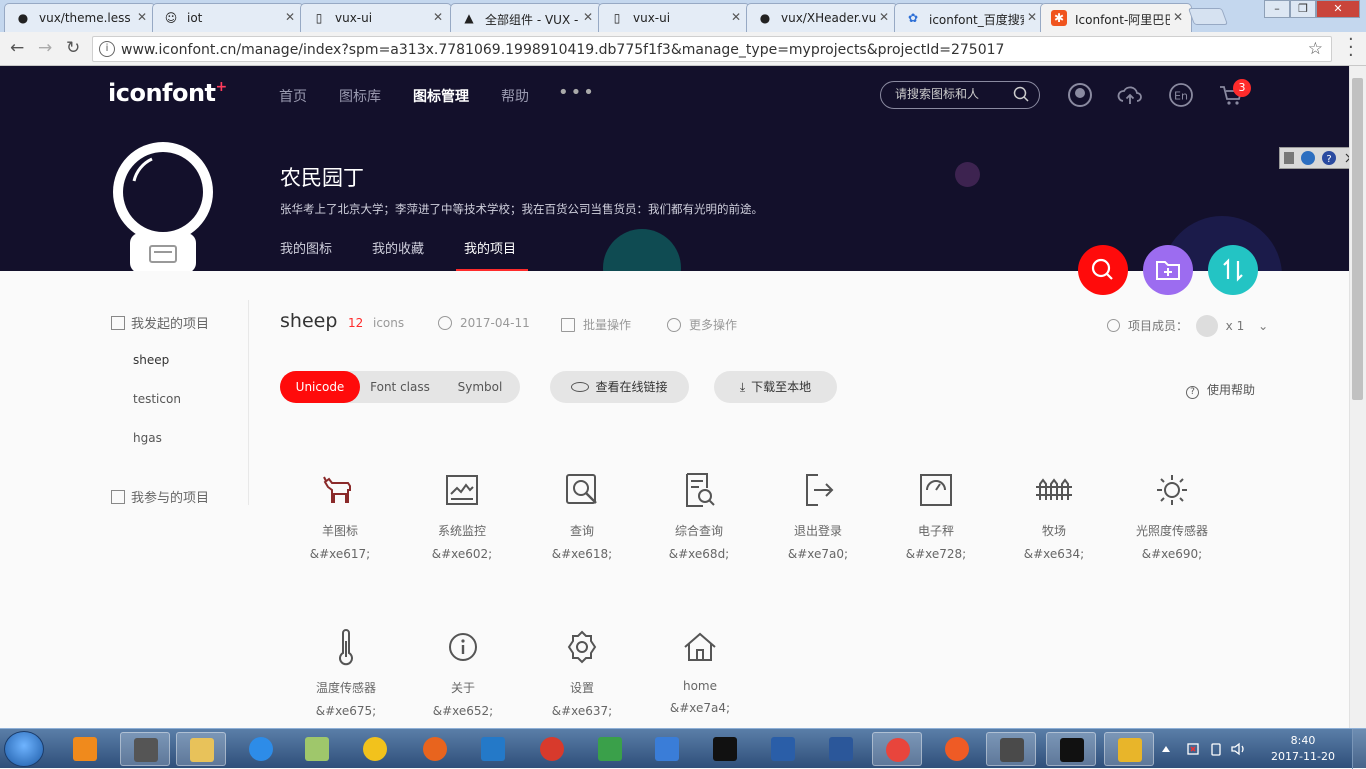 This screenshot has width=1366, height=769. What do you see at coordinates (293, 96) in the screenshot?
I see `nav-home: 首页` at bounding box center [293, 96].